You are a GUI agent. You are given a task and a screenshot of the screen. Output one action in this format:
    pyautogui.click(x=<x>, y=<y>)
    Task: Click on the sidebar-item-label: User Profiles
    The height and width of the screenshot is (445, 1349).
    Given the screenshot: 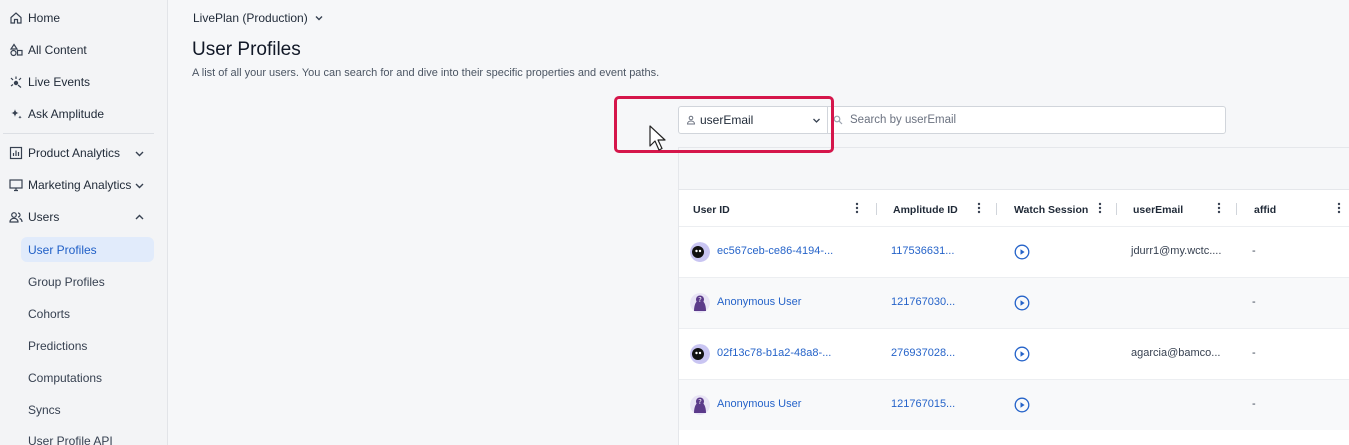 What is the action you would take?
    pyautogui.click(x=62, y=250)
    